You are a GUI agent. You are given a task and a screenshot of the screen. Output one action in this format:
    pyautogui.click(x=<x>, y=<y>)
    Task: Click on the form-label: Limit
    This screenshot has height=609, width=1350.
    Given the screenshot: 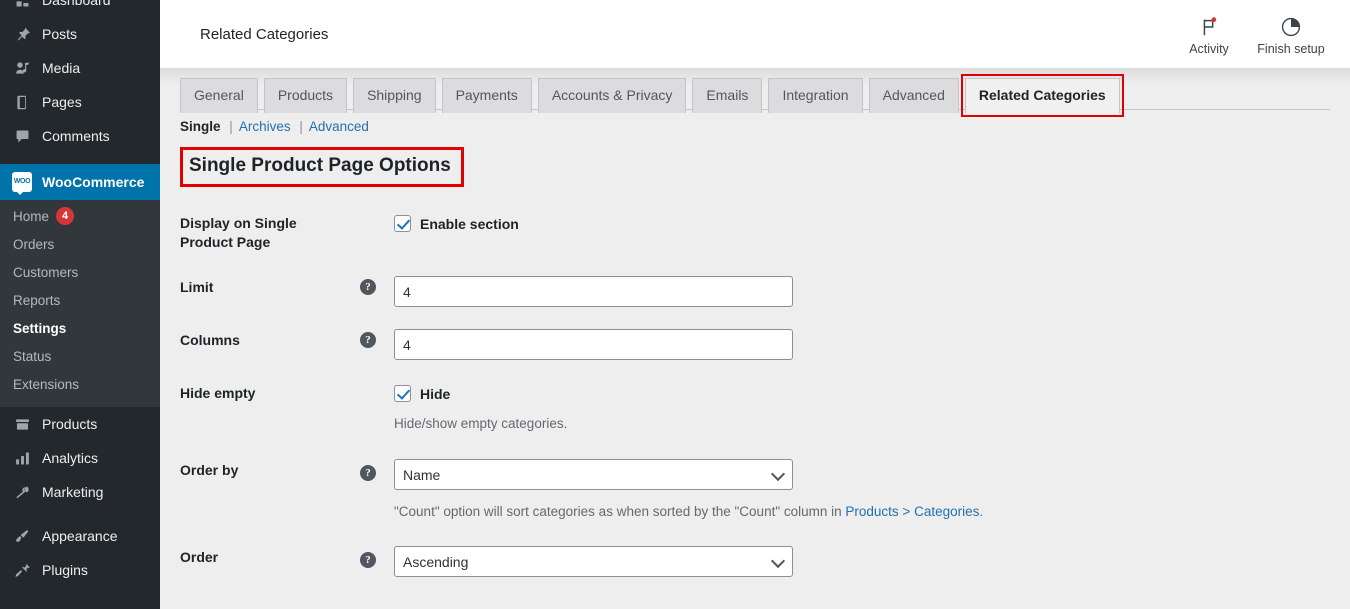 What is the action you would take?
    pyautogui.click(x=197, y=287)
    